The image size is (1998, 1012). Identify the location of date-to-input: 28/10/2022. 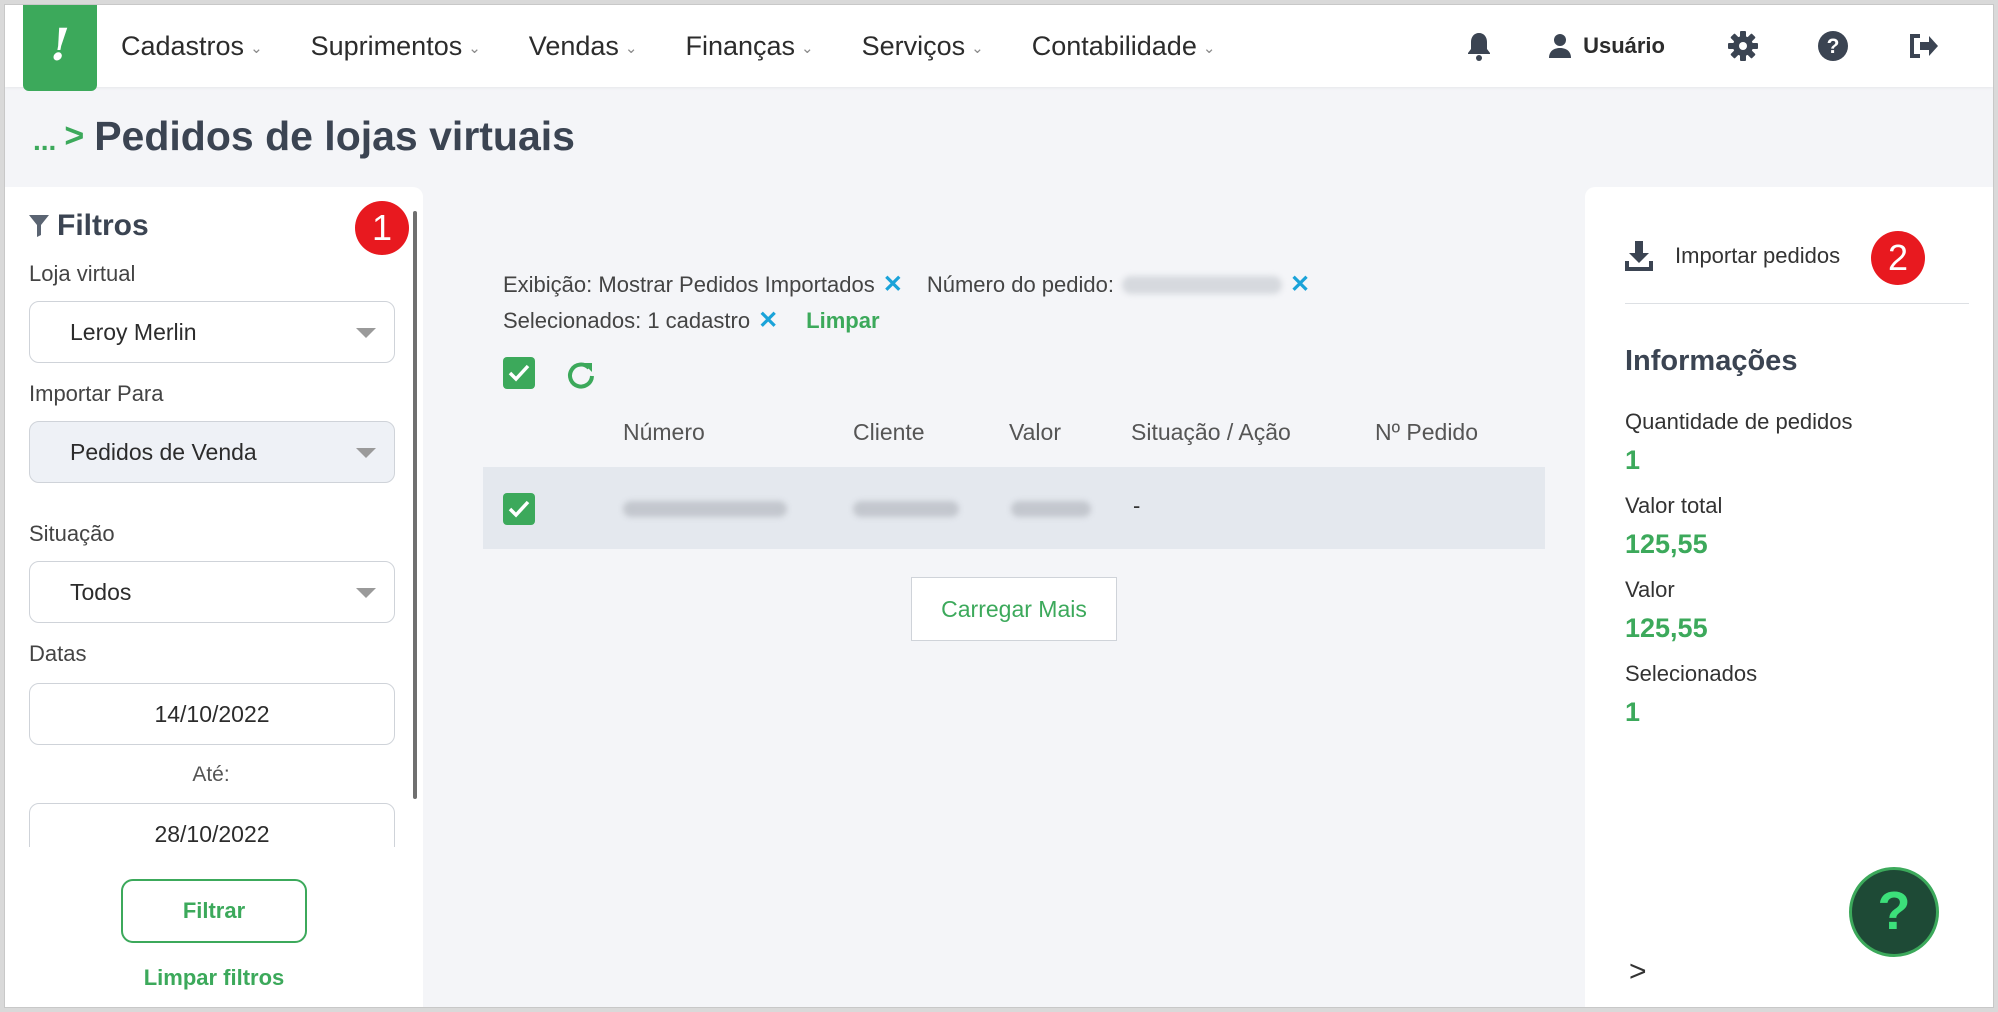
(212, 825).